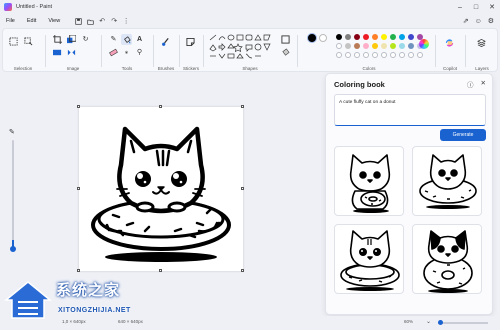 The image size is (500, 330). I want to click on watermark-house-logo, so click(28, 300).